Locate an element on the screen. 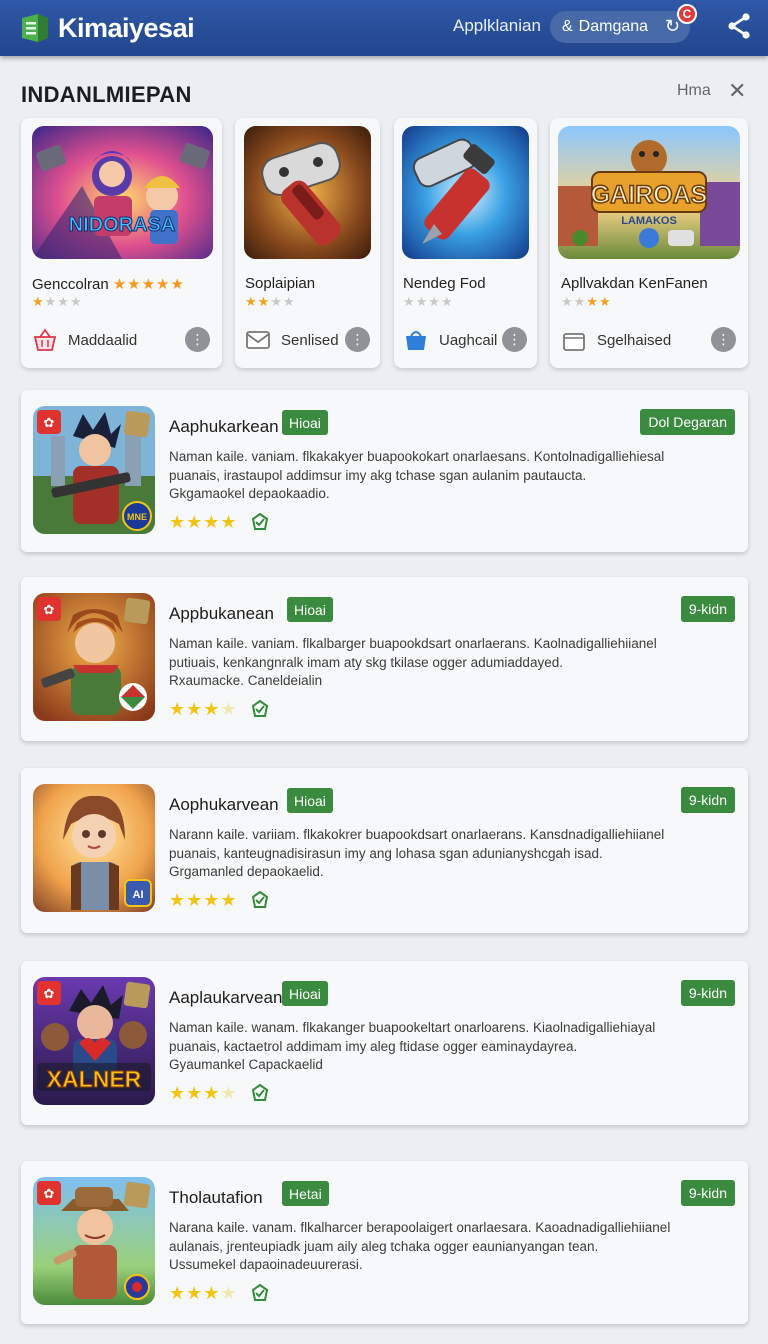 Image resolution: width=768 pixels, height=1344 pixels. app-title: Aaplaukarvean is located at coordinates (225, 998).